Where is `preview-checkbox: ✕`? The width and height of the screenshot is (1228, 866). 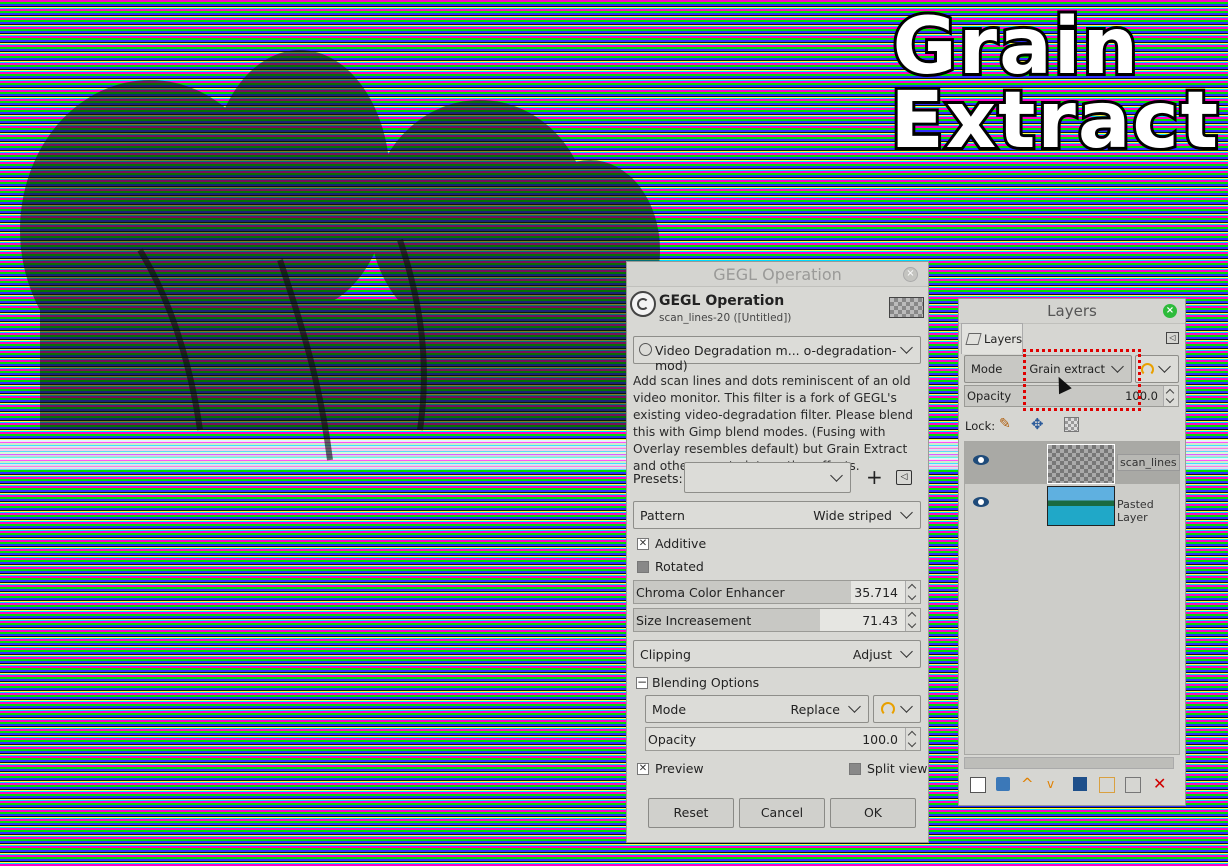 preview-checkbox: ✕ is located at coordinates (643, 769).